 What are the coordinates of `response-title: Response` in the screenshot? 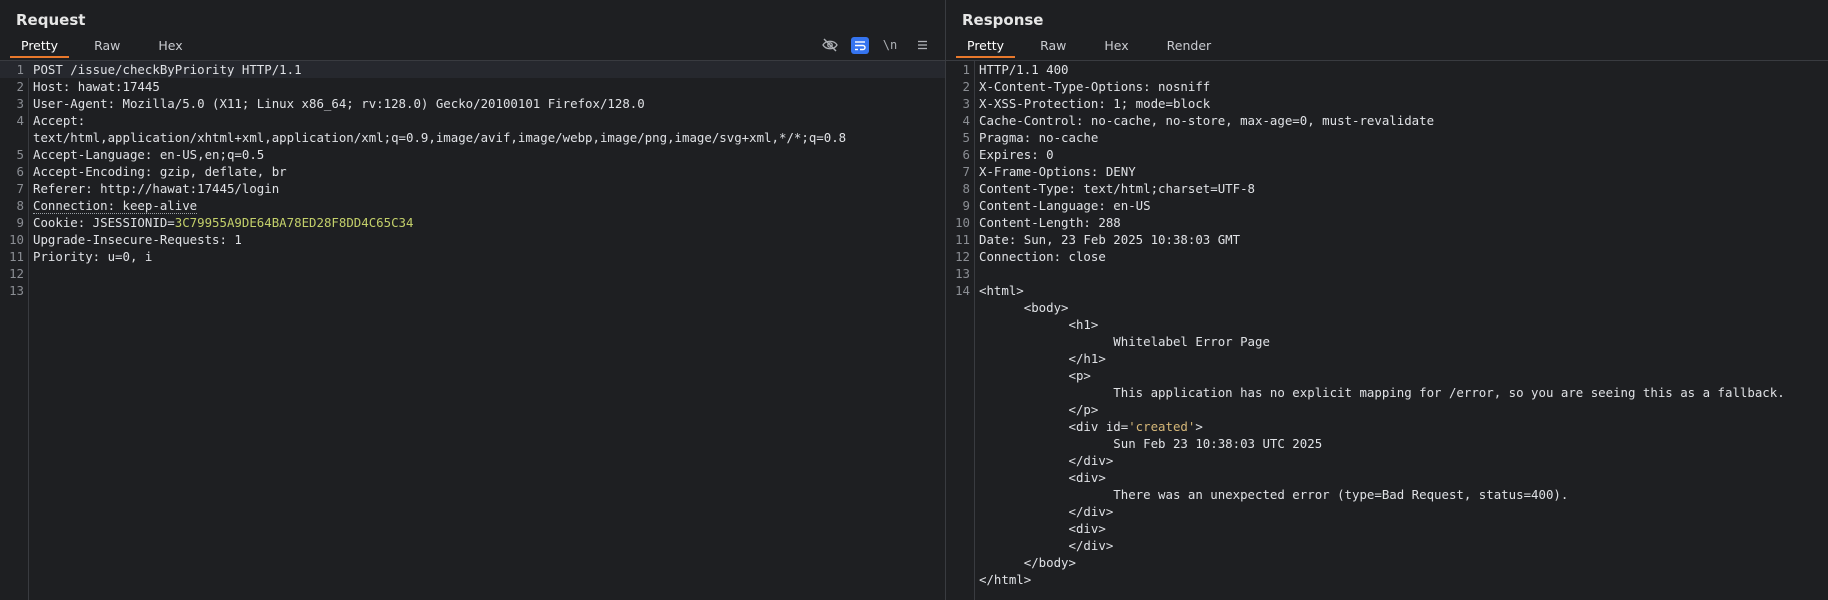 It's located at (1003, 20).